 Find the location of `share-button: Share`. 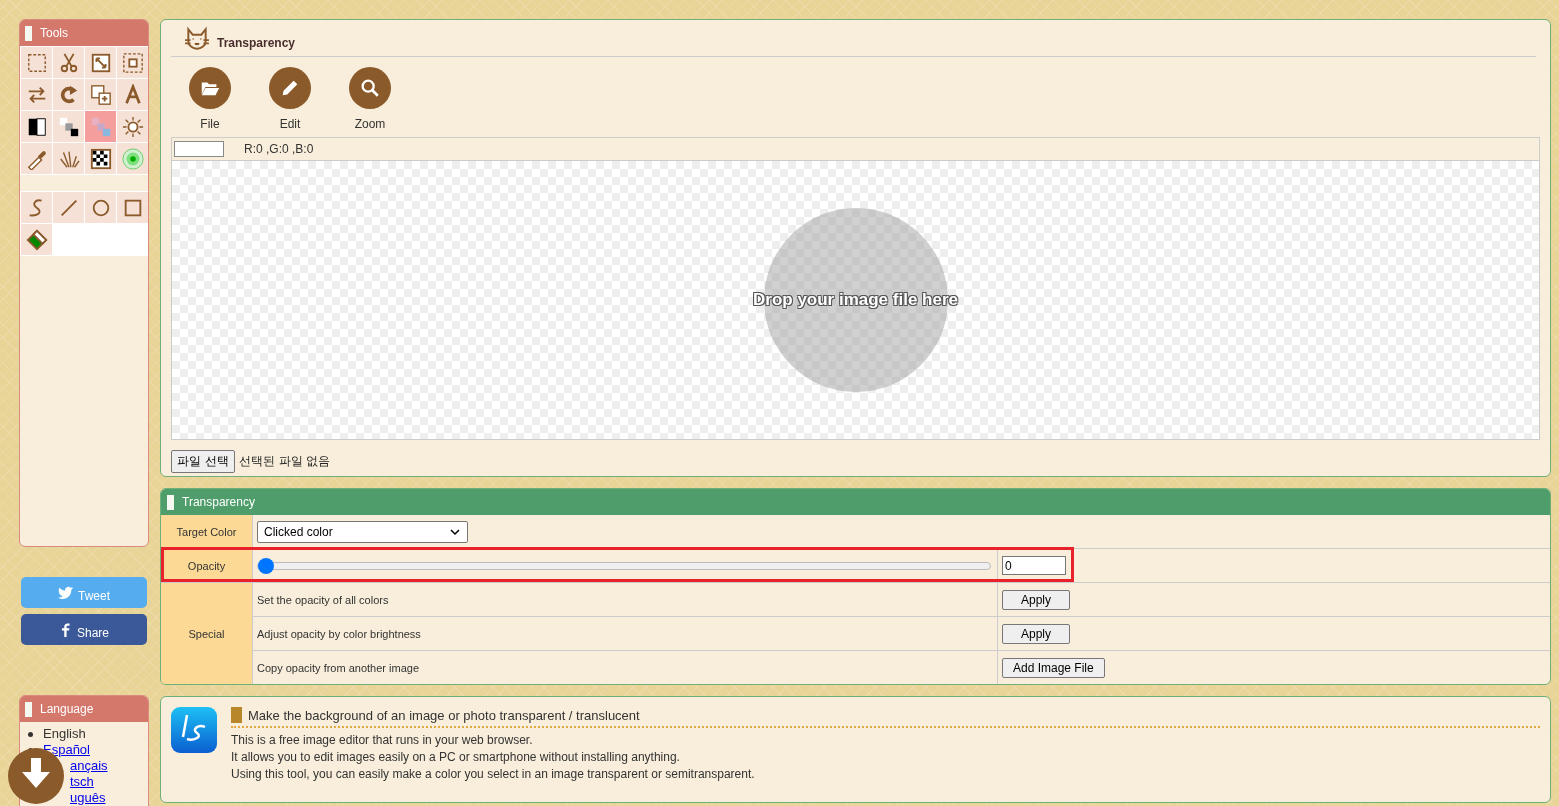

share-button: Share is located at coordinates (84, 629).